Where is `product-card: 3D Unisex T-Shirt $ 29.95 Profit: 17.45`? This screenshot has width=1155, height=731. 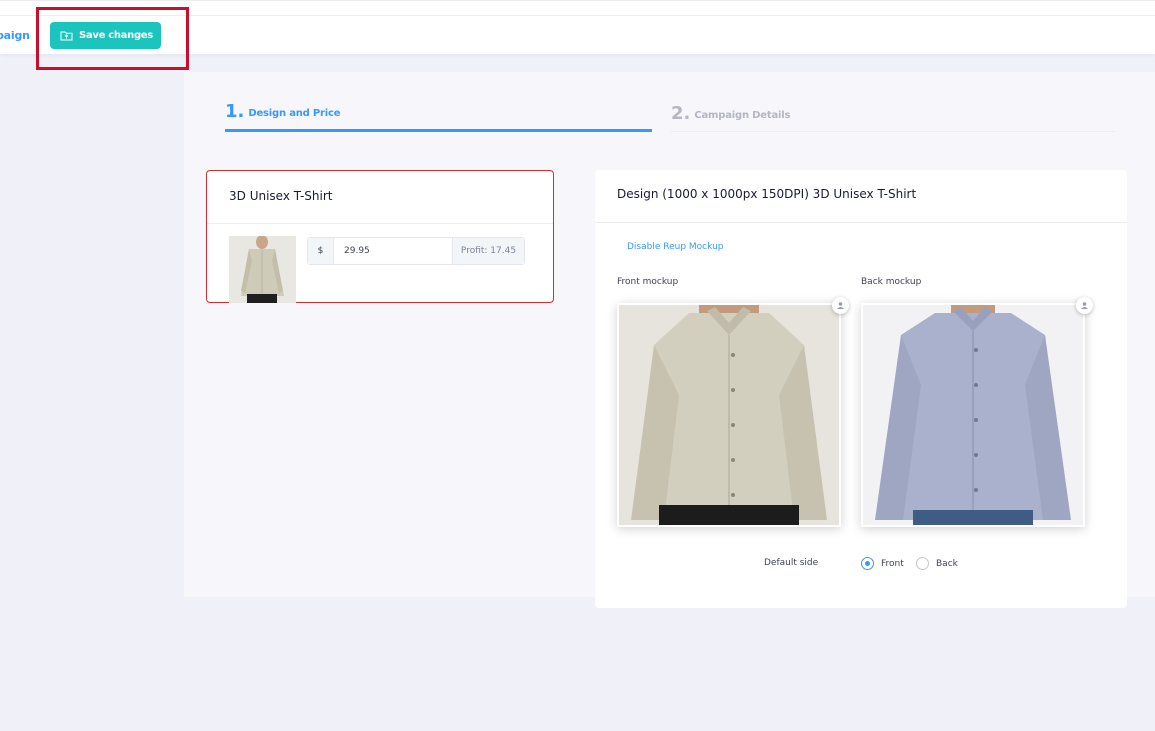 product-card: 3D Unisex T-Shirt $ 29.95 Profit: 17.45 is located at coordinates (380, 236).